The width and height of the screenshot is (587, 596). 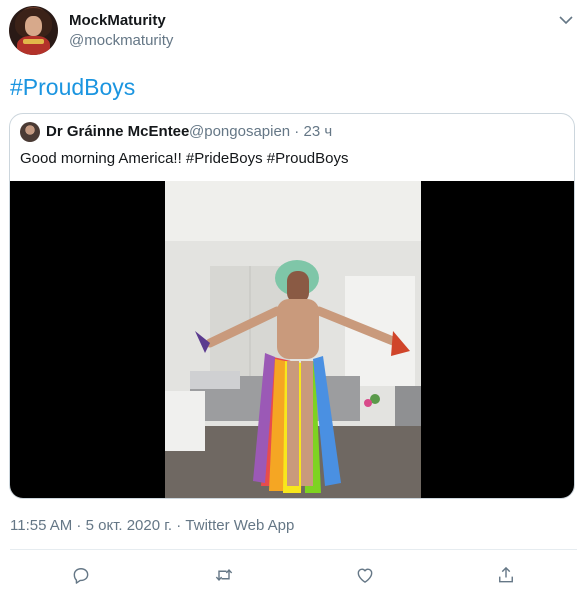 I want to click on quoted-handle-time: @pongosapien · 23 ч, so click(x=261, y=131).